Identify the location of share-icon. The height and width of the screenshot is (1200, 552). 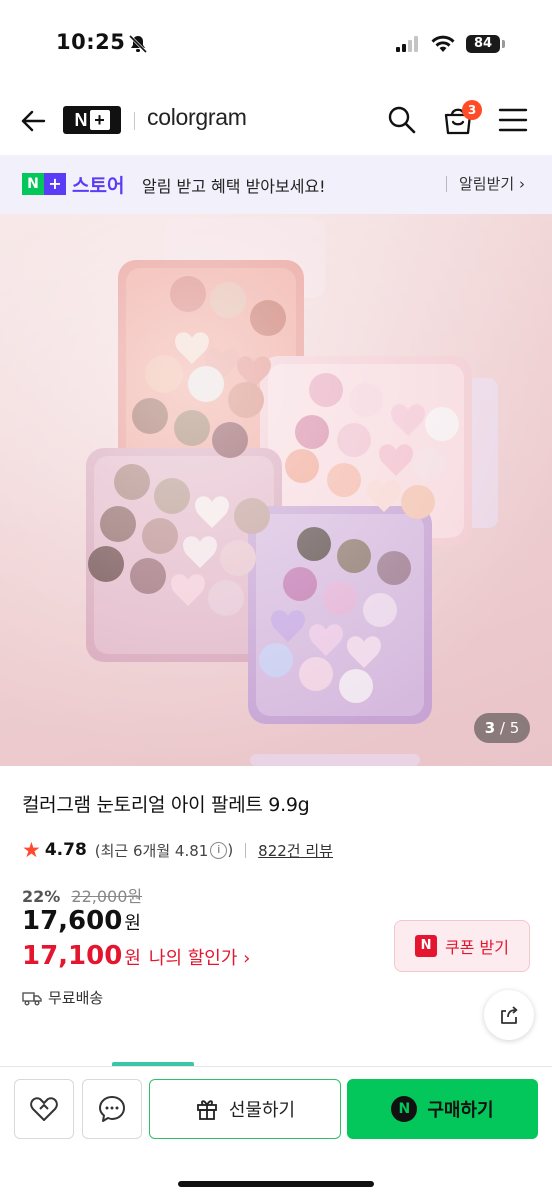
(509, 1015).